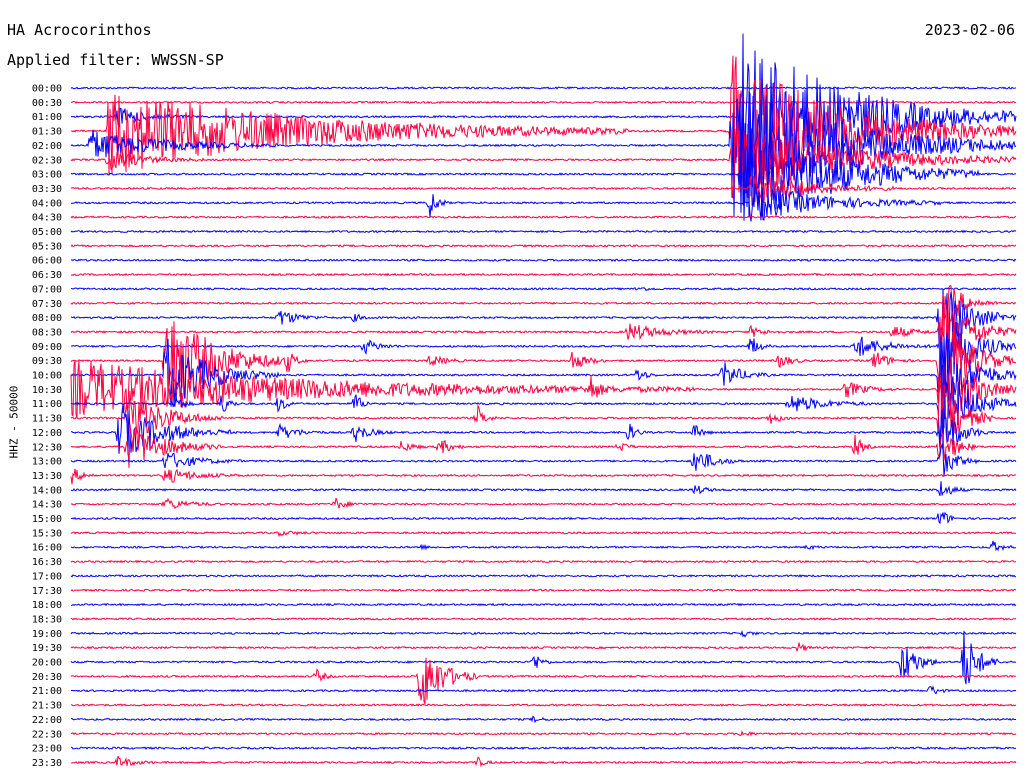 This screenshot has height=780, width=1024. Describe the element at coordinates (47, 404) in the screenshot. I see `row-time-label: 11:00` at that location.